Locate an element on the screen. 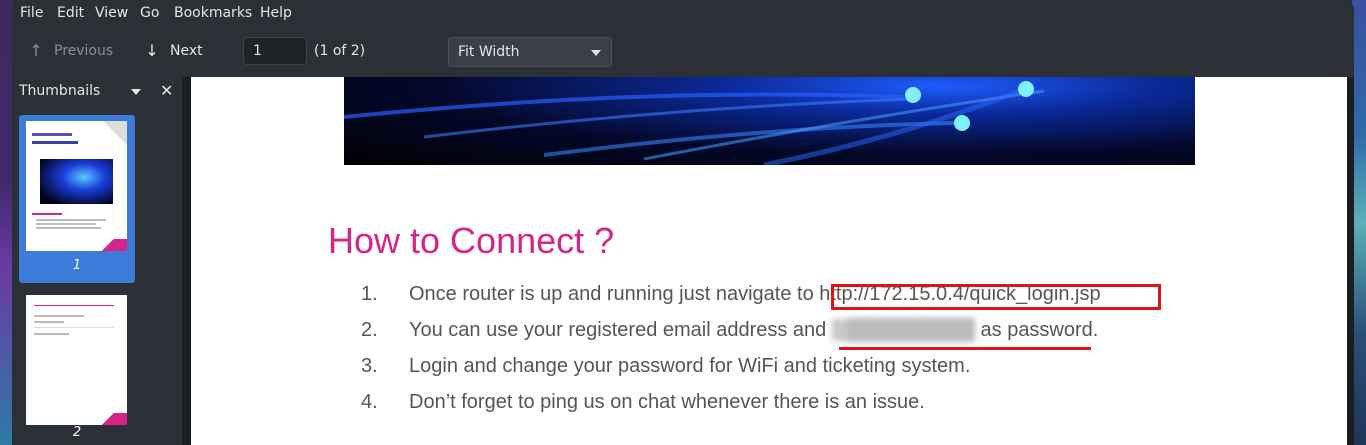 This screenshot has height=445, width=1366. password-underline is located at coordinates (965, 348).